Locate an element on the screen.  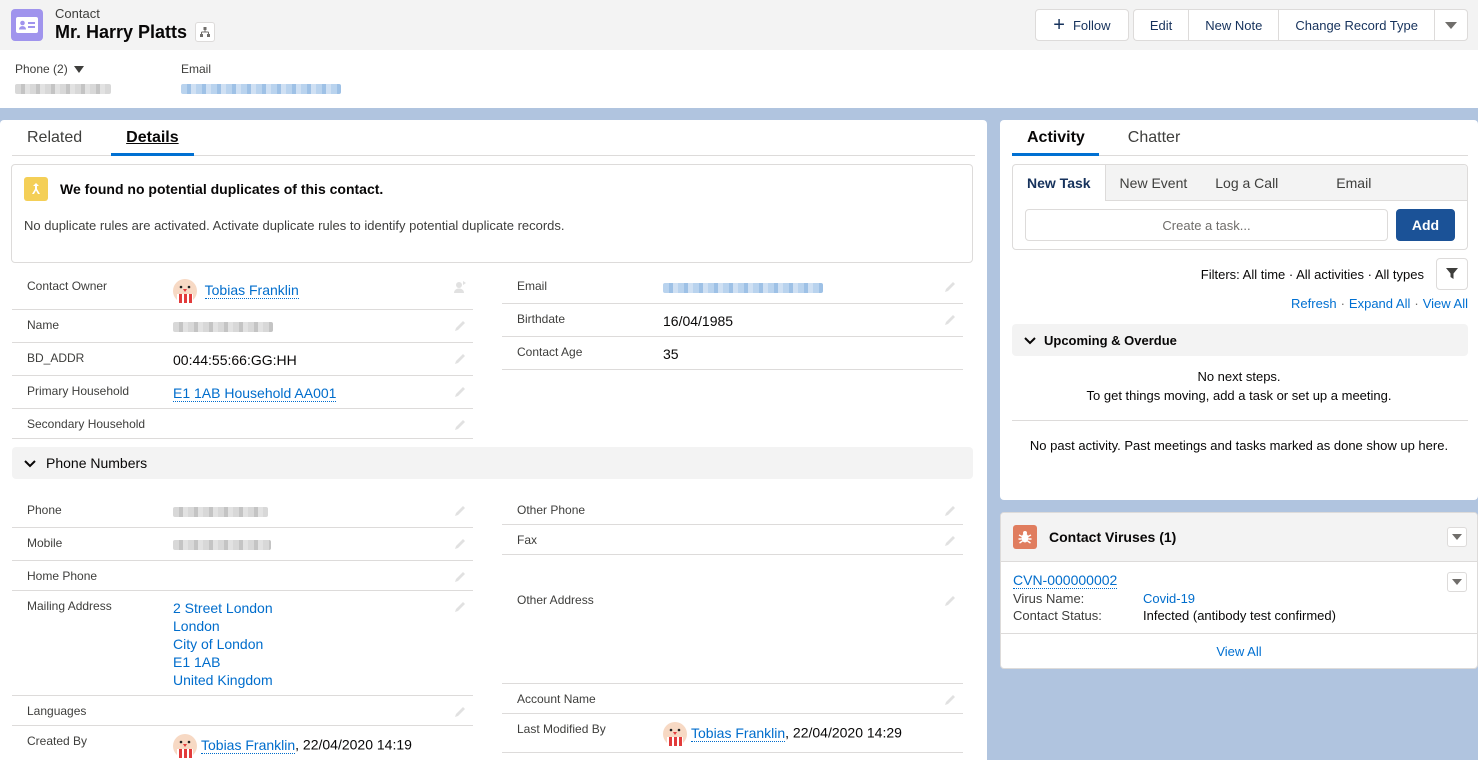
tab-related: Related is located at coordinates (54, 137).